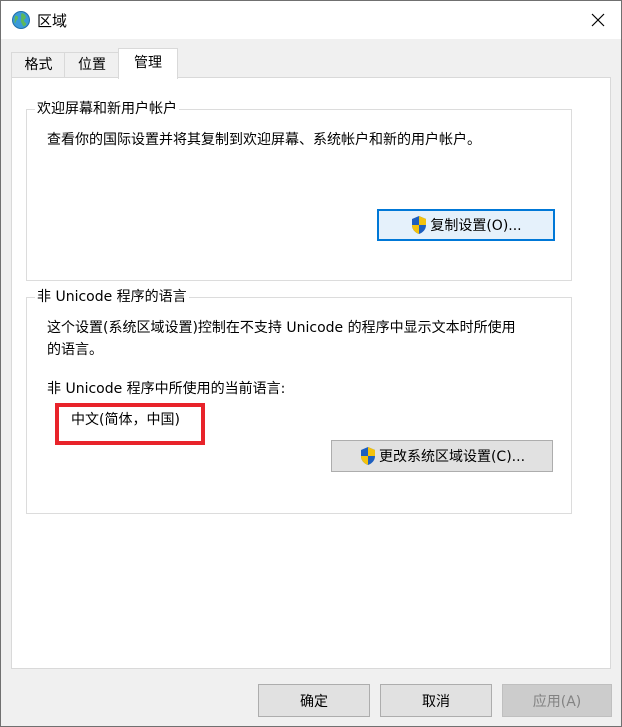 Image resolution: width=622 pixels, height=727 pixels. I want to click on close-button, so click(598, 20).